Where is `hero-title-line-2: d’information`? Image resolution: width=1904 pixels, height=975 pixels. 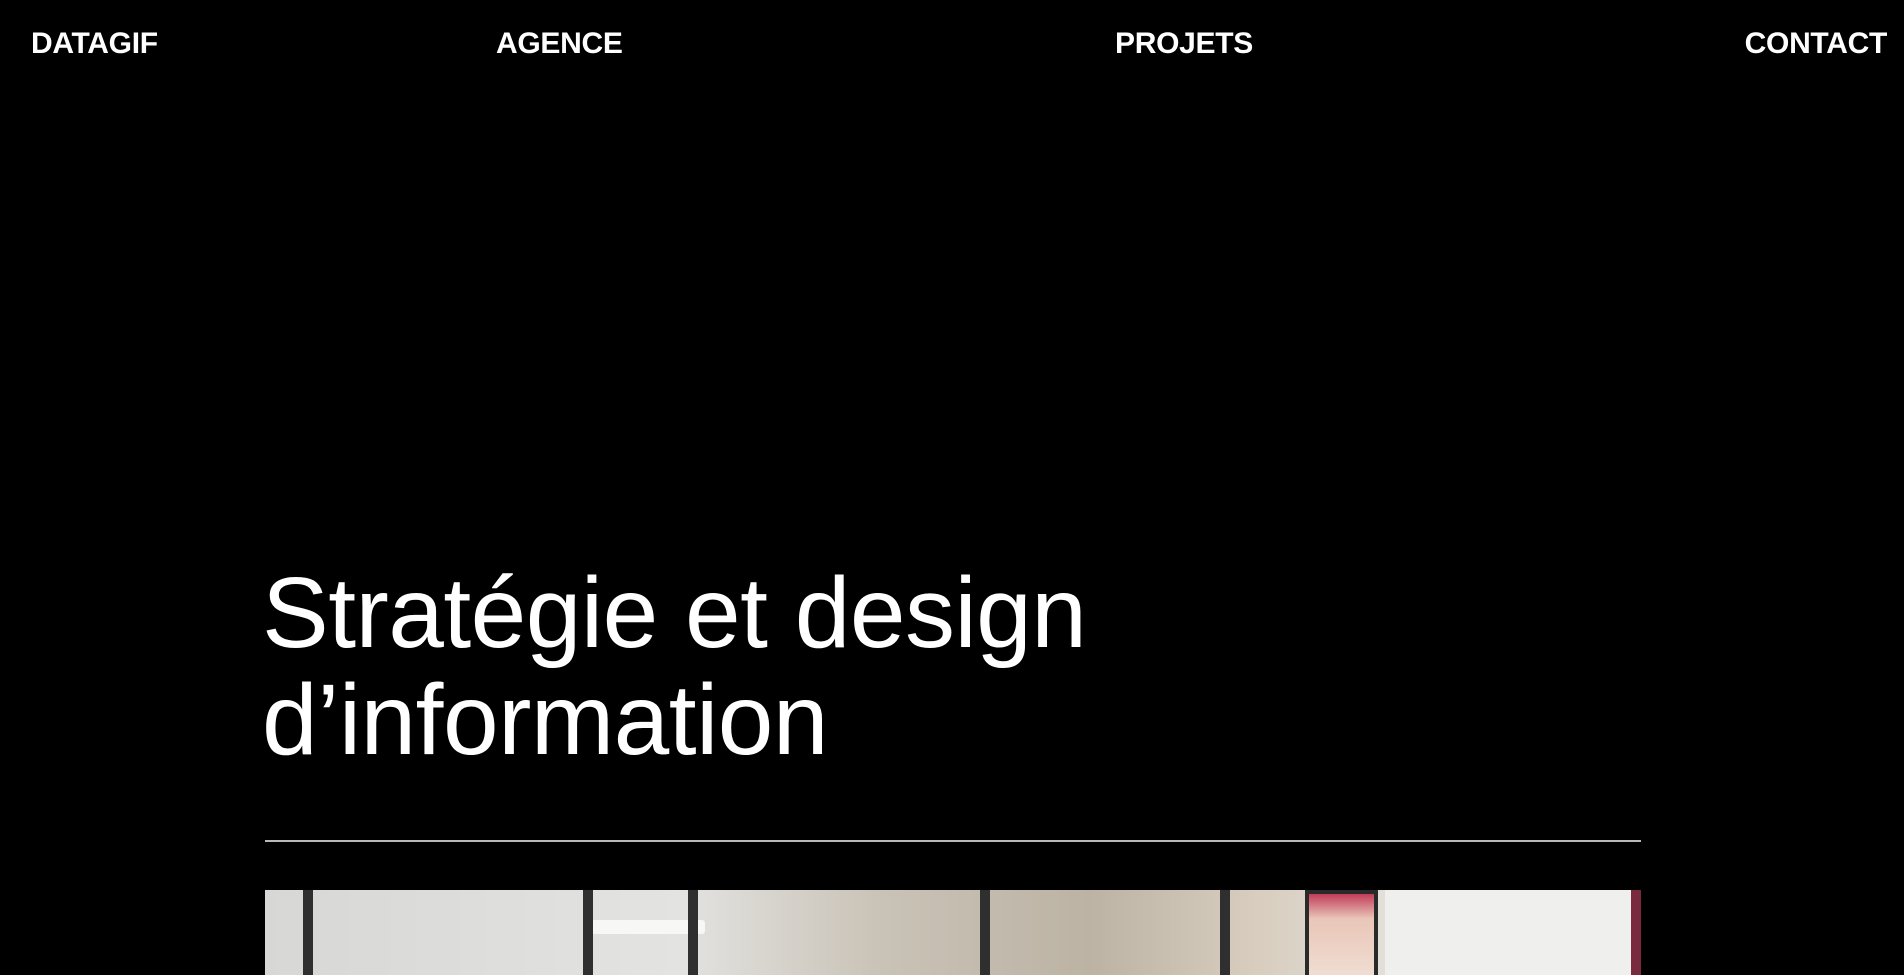
hero-title-line-2: d’information is located at coordinates (545, 720).